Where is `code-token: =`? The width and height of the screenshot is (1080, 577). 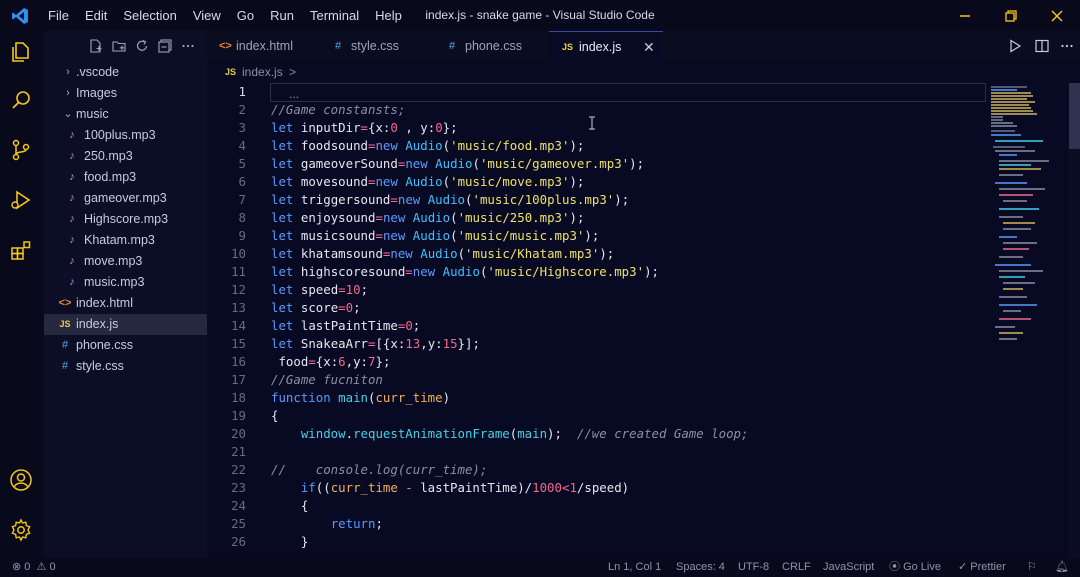 code-token: = is located at coordinates (409, 271).